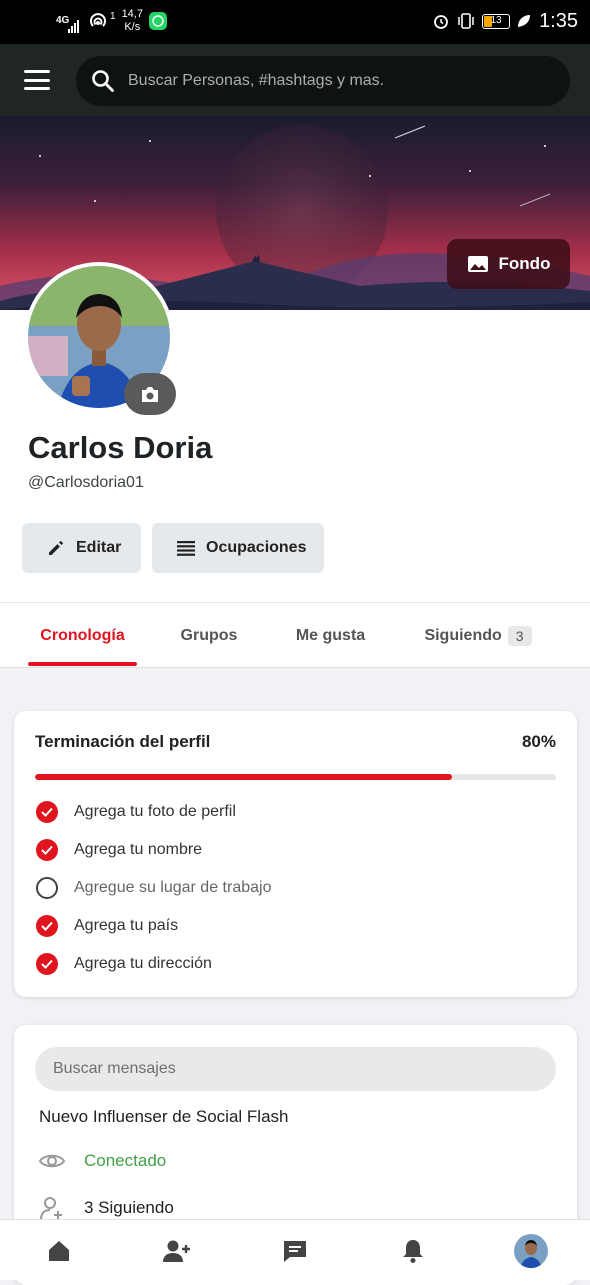 Image resolution: width=590 pixels, height=1285 pixels. I want to click on bell-icon, so click(413, 1251).